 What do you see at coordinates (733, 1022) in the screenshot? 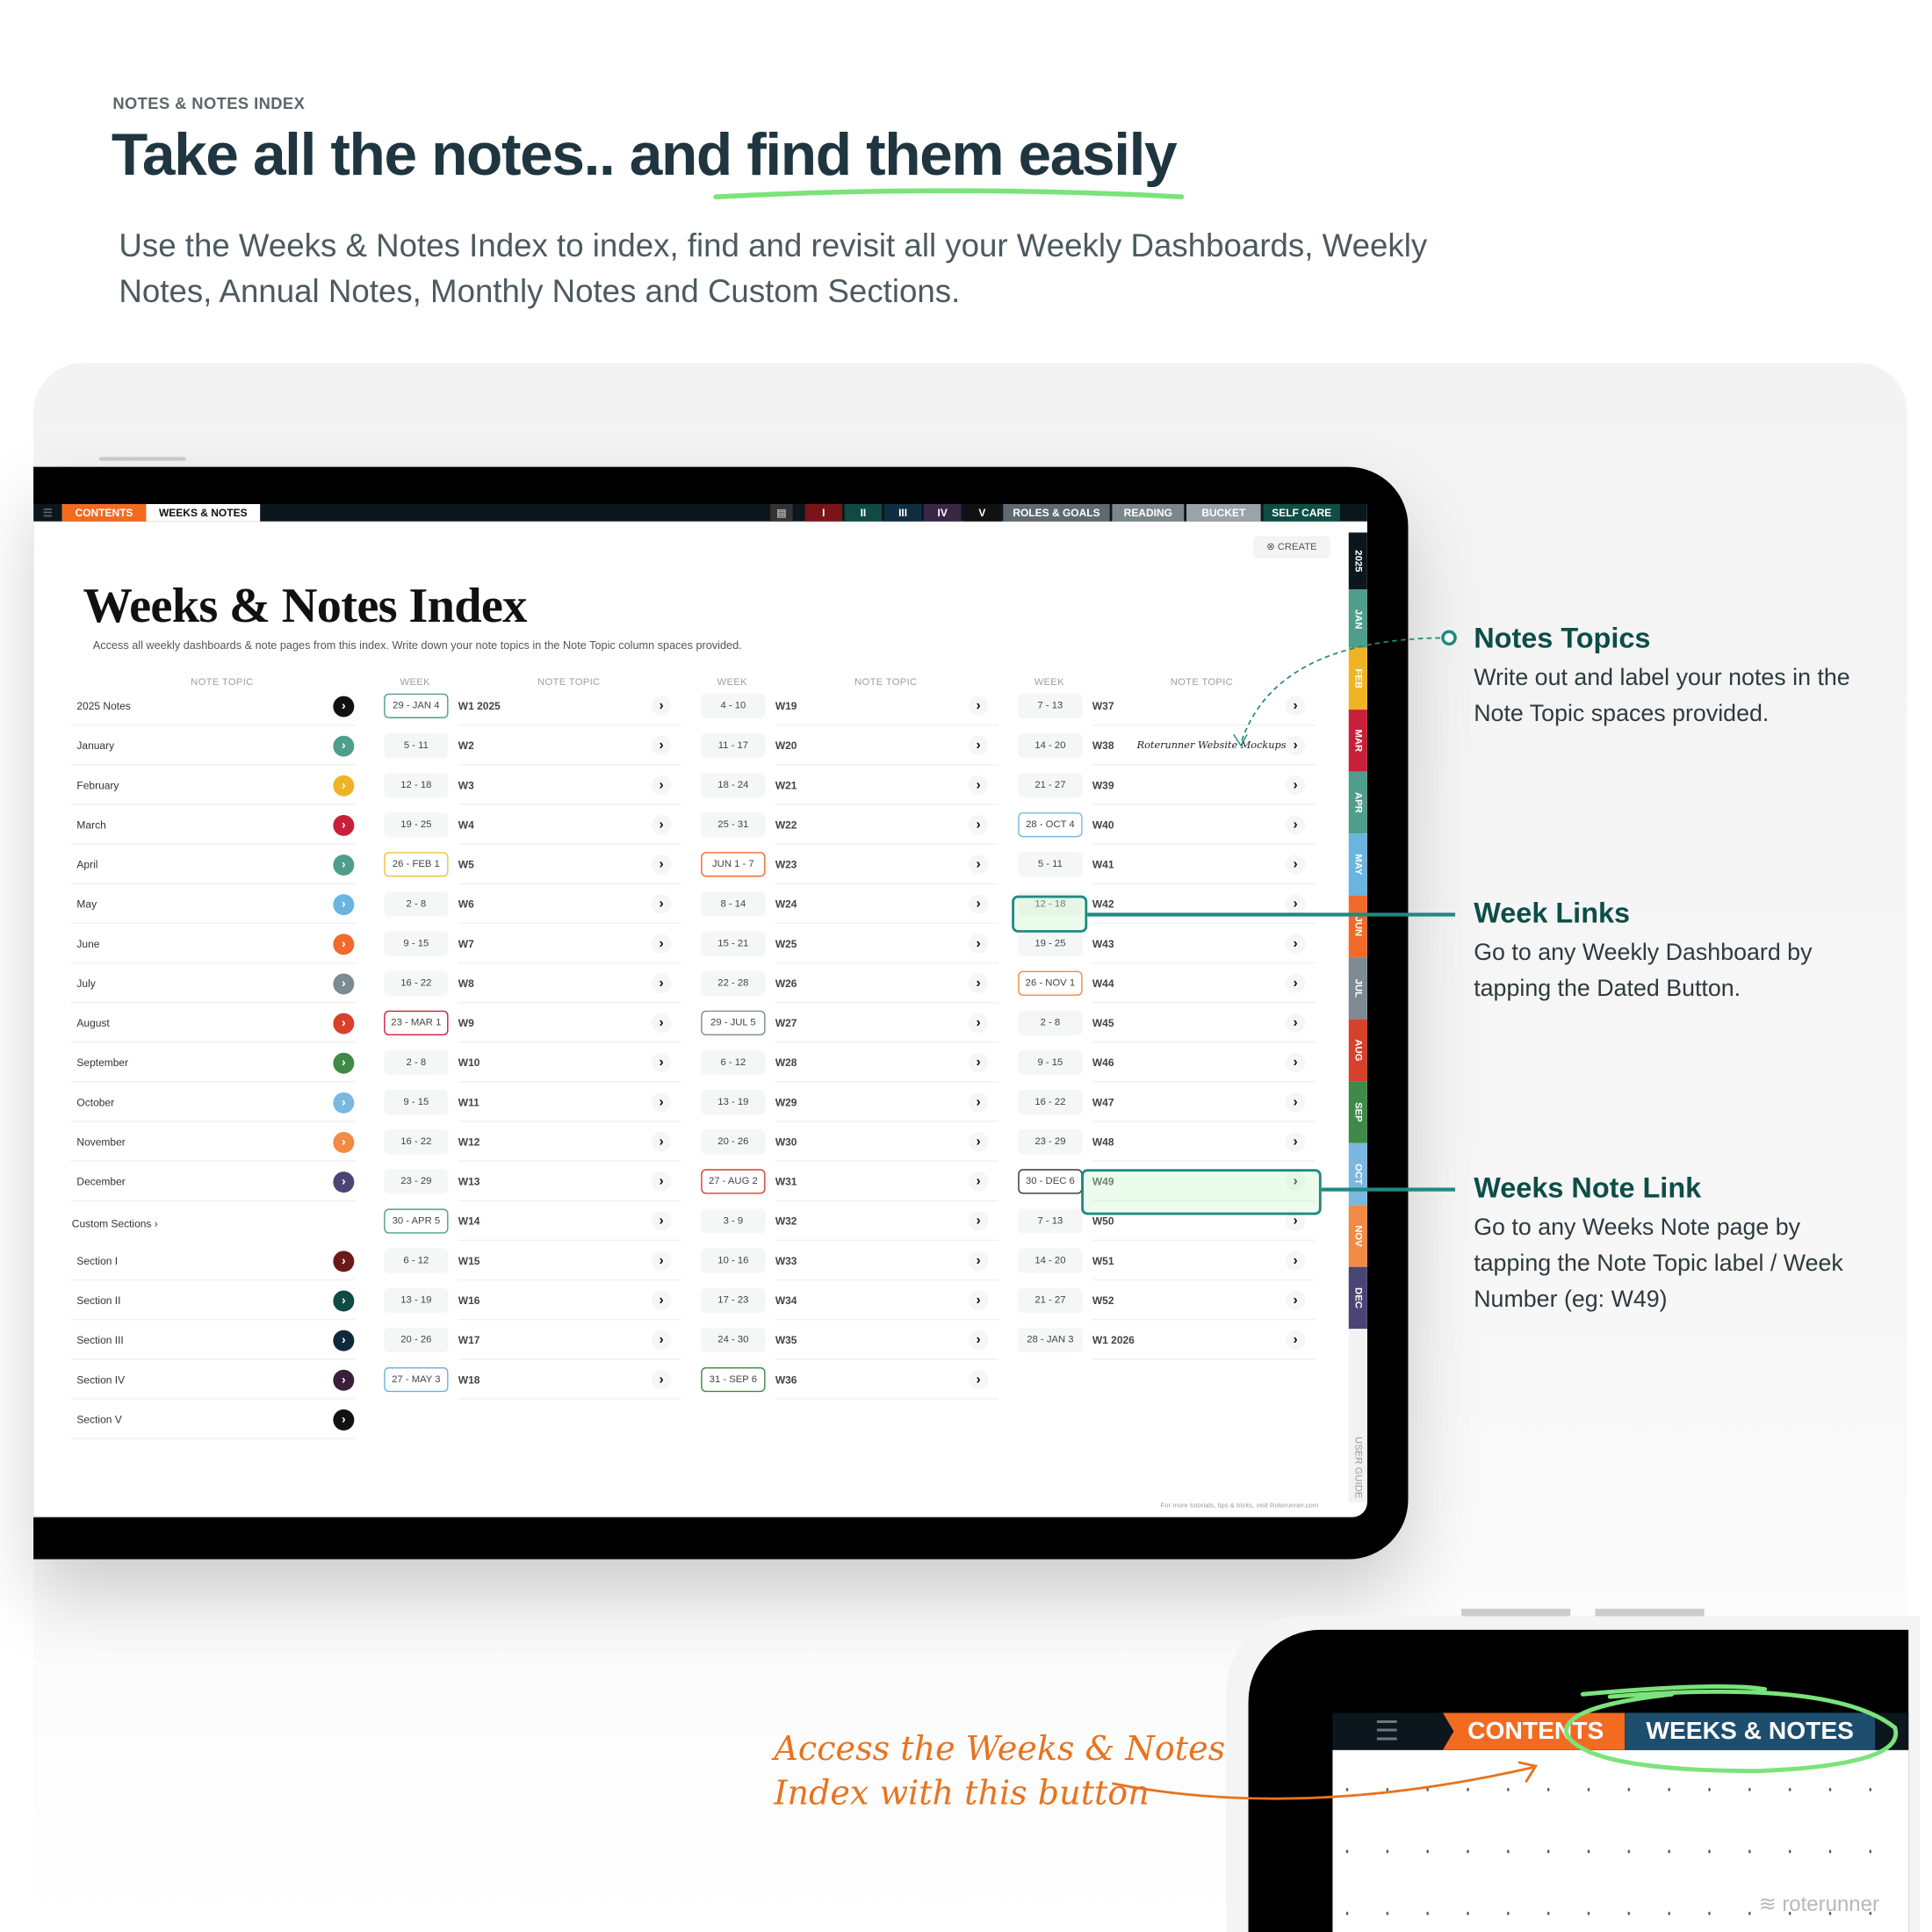
I see `week-date-button: 29 - JUL 5` at bounding box center [733, 1022].